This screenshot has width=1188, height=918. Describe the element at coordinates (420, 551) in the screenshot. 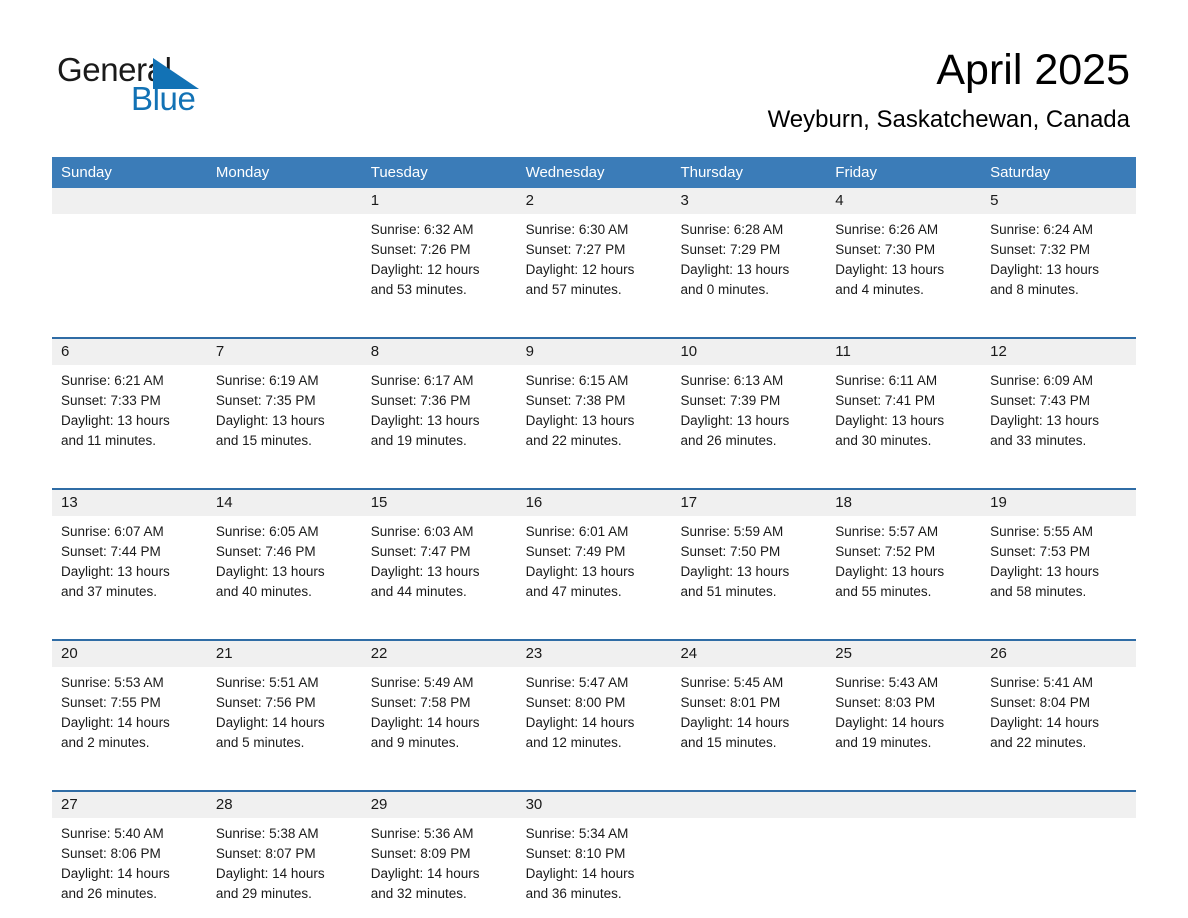

I see `day-detail-line: Sunset: 7:47 PM` at that location.